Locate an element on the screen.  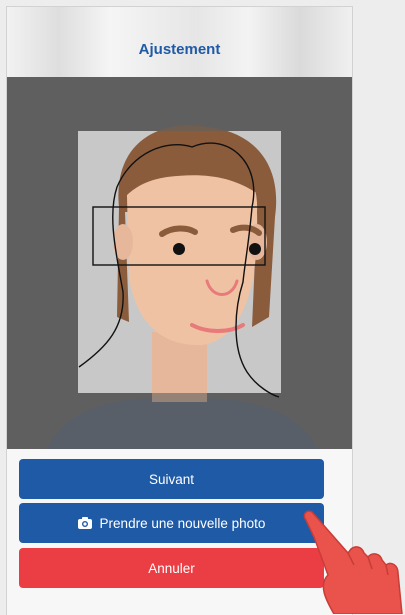
next-button: Suivant is located at coordinates (171, 479).